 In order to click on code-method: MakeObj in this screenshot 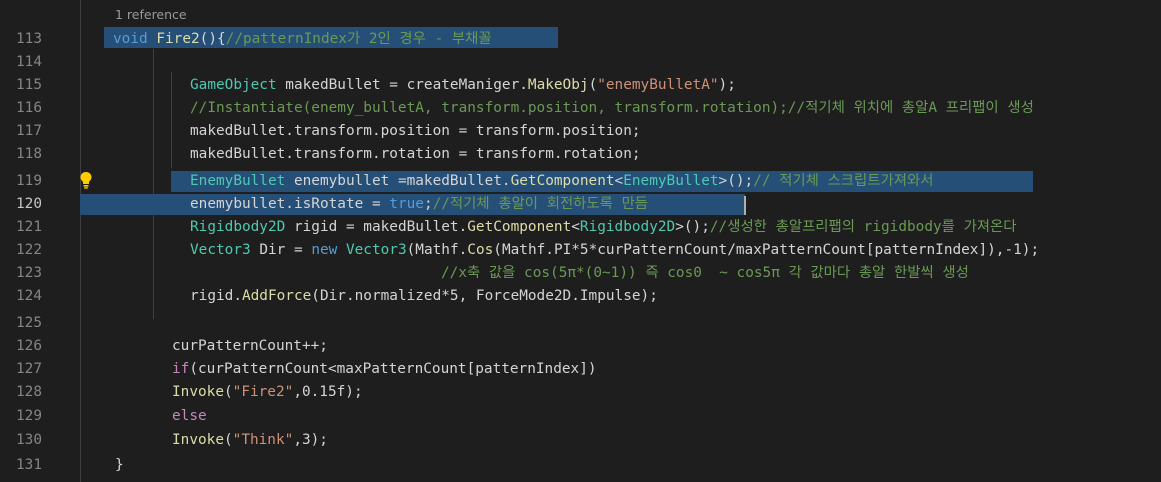, I will do `click(558, 85)`.